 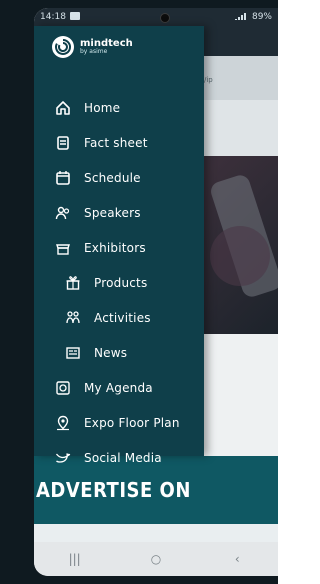 I want to click on social-media-icon, so click(x=63, y=458).